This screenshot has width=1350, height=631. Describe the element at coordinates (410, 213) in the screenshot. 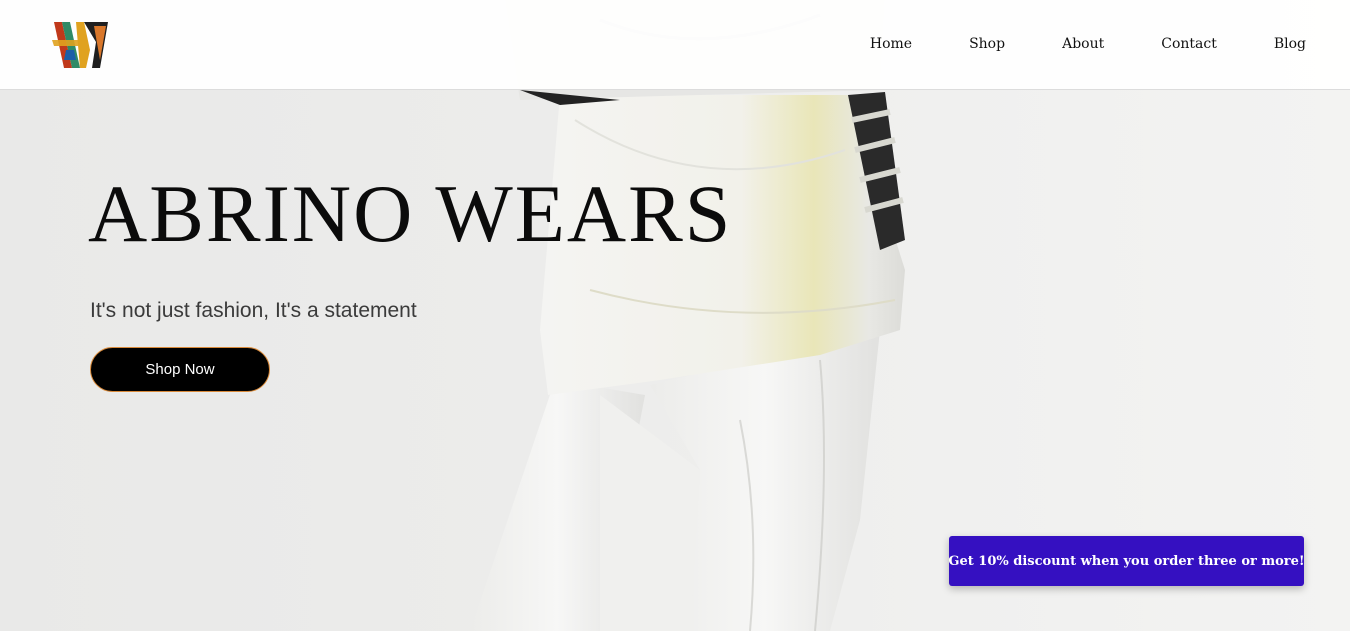

I see `hero-title: ABRINO WEARS` at that location.